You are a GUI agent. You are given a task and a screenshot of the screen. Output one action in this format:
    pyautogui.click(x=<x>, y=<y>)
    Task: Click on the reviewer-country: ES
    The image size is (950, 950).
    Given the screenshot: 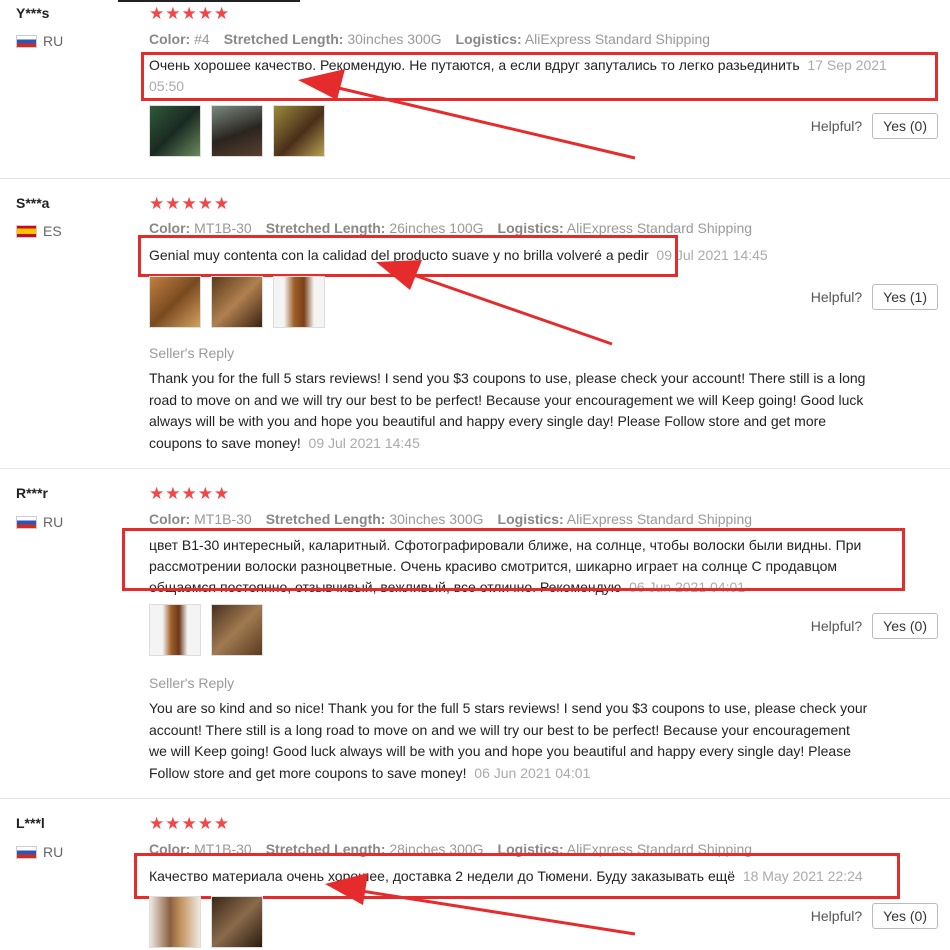 What is the action you would take?
    pyautogui.click(x=39, y=231)
    